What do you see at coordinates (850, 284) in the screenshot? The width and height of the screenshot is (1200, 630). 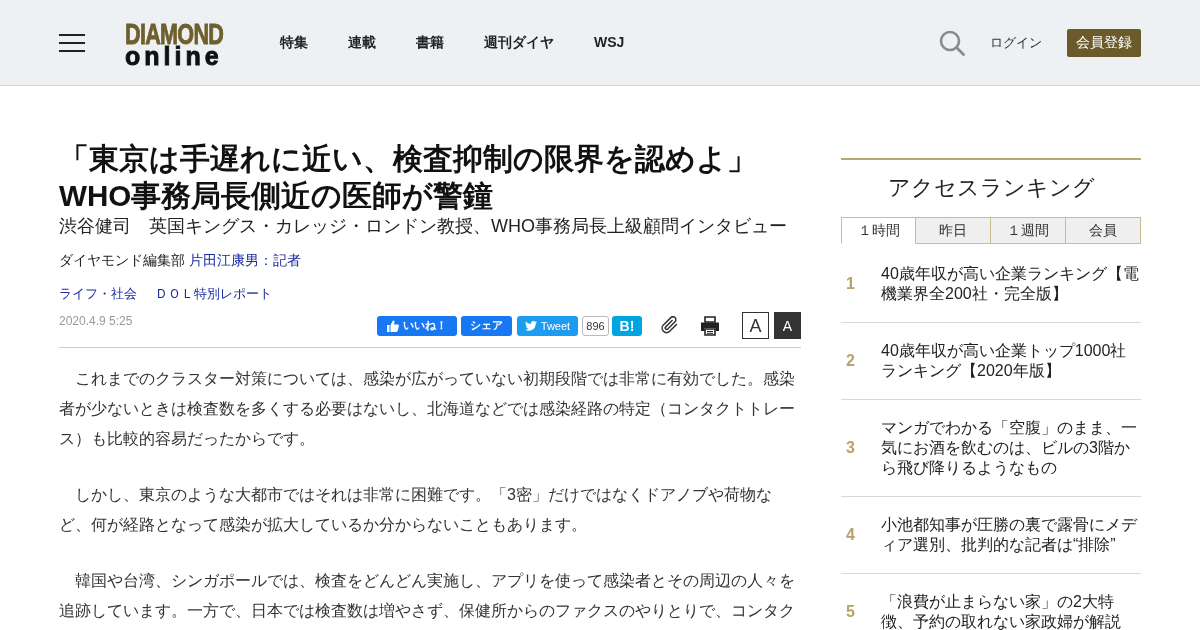 I see `rank-number: 1` at bounding box center [850, 284].